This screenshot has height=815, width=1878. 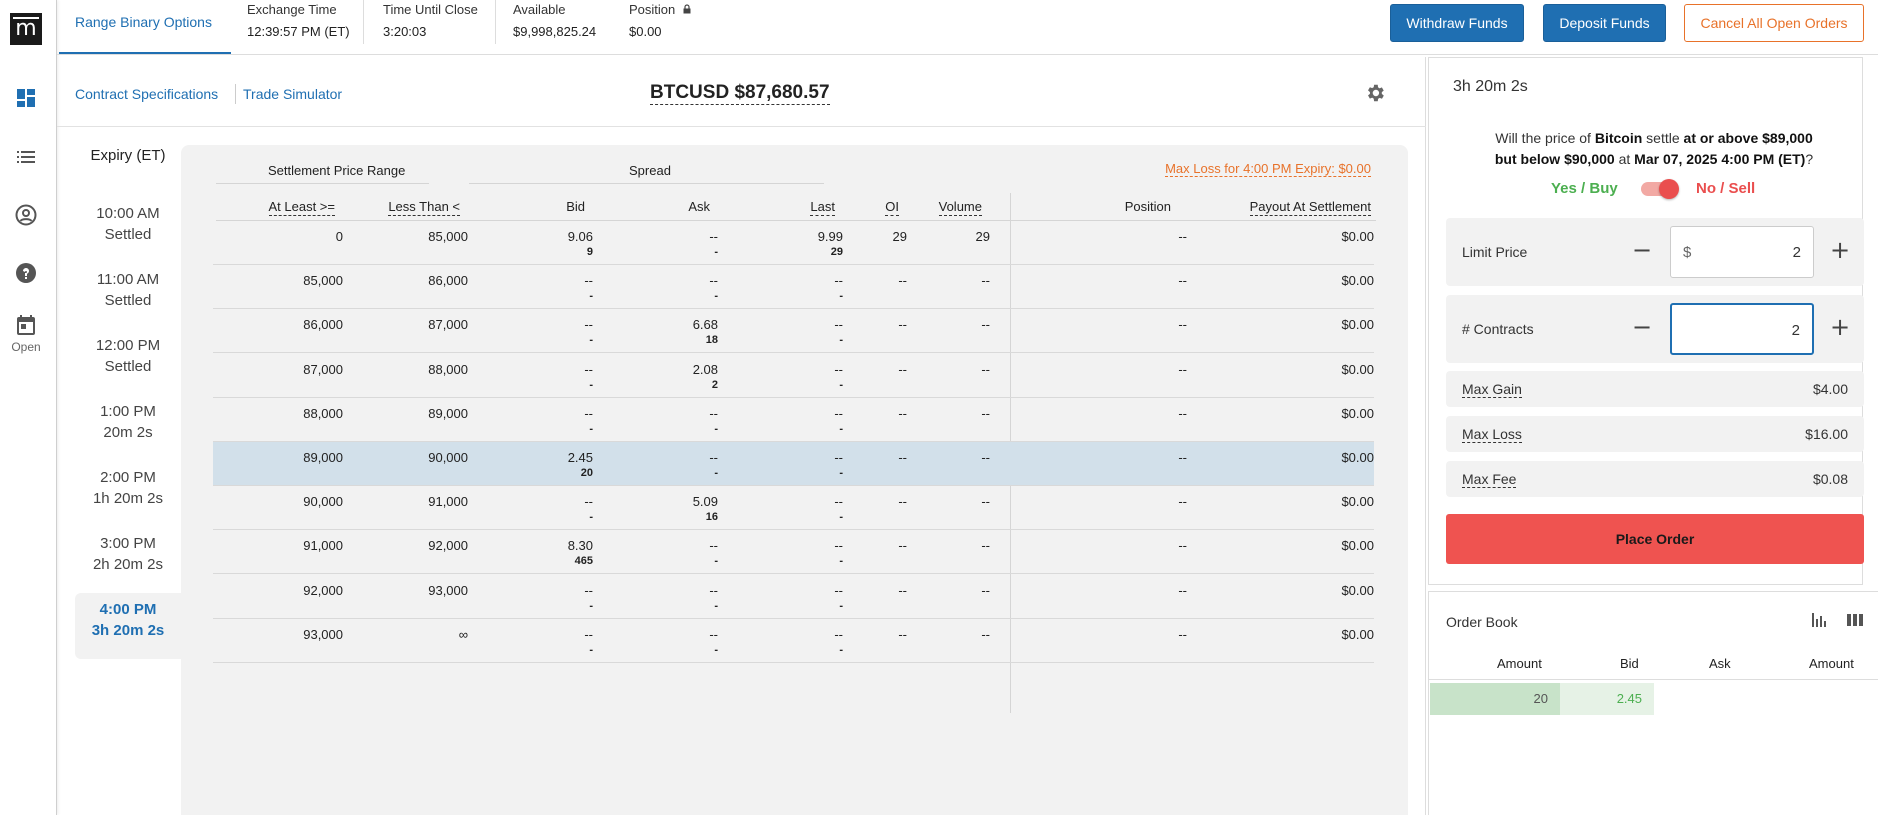 What do you see at coordinates (740, 93) in the screenshot?
I see `ticker-price: BTCUSD $87,680.57` at bounding box center [740, 93].